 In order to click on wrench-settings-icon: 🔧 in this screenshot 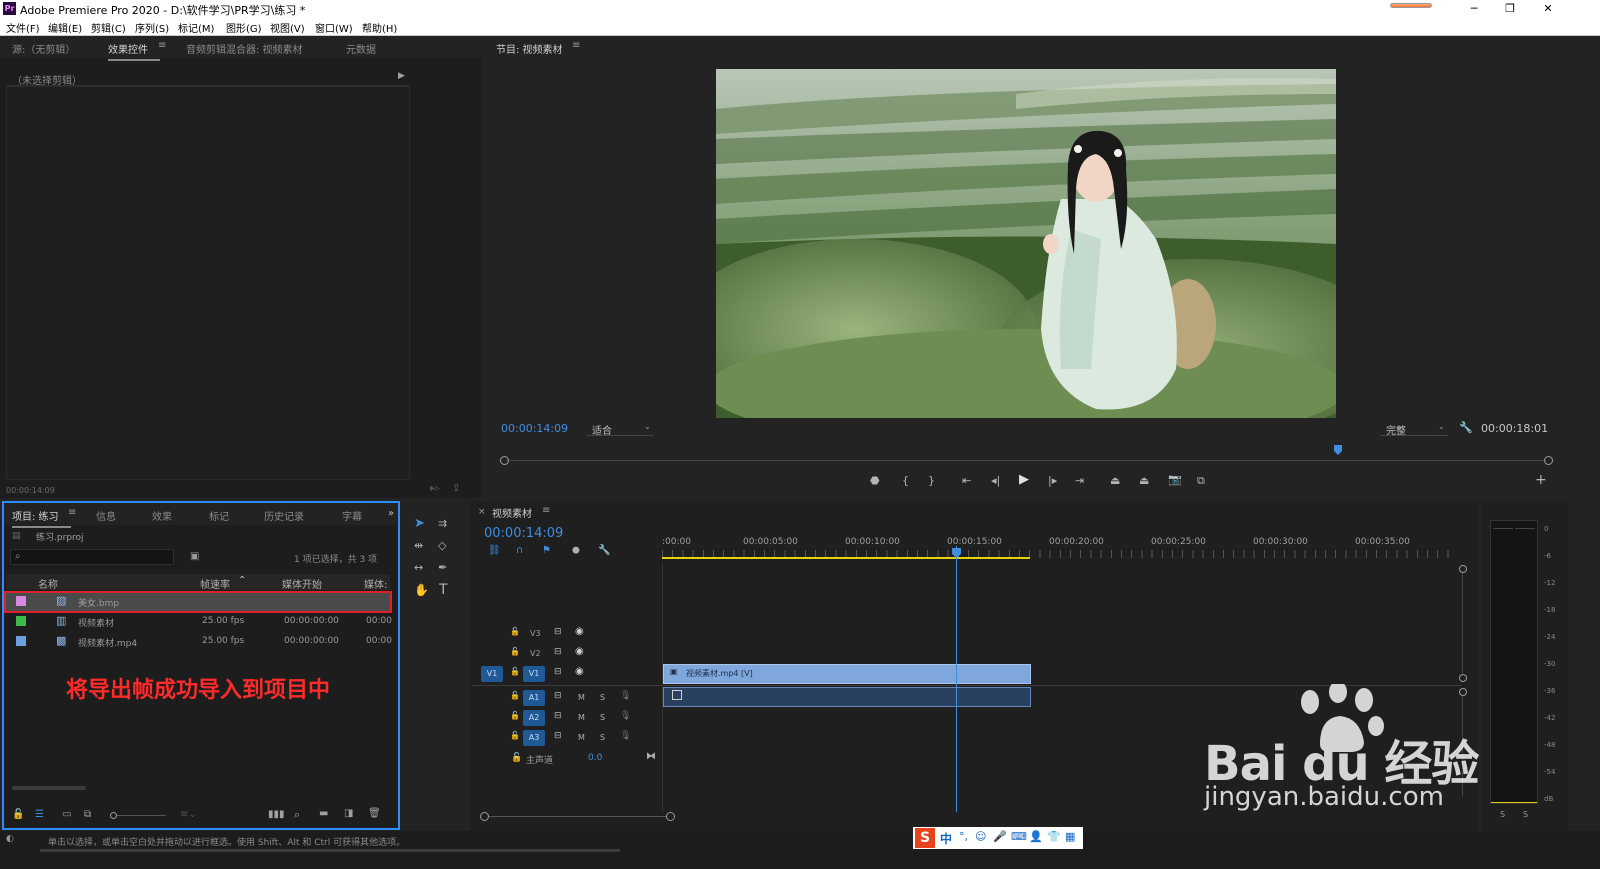, I will do `click(1466, 427)`.